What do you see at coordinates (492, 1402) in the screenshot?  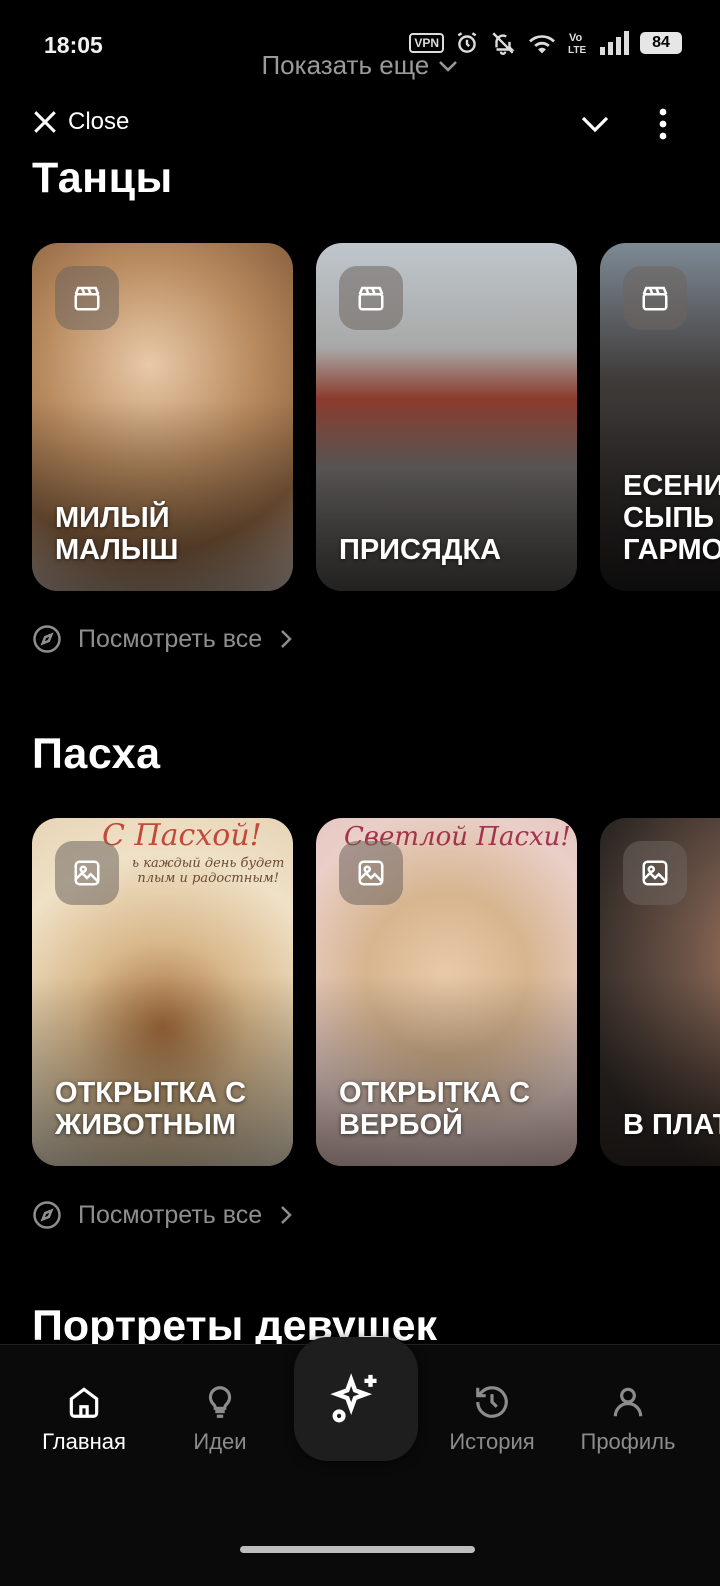 I see `history-icon` at bounding box center [492, 1402].